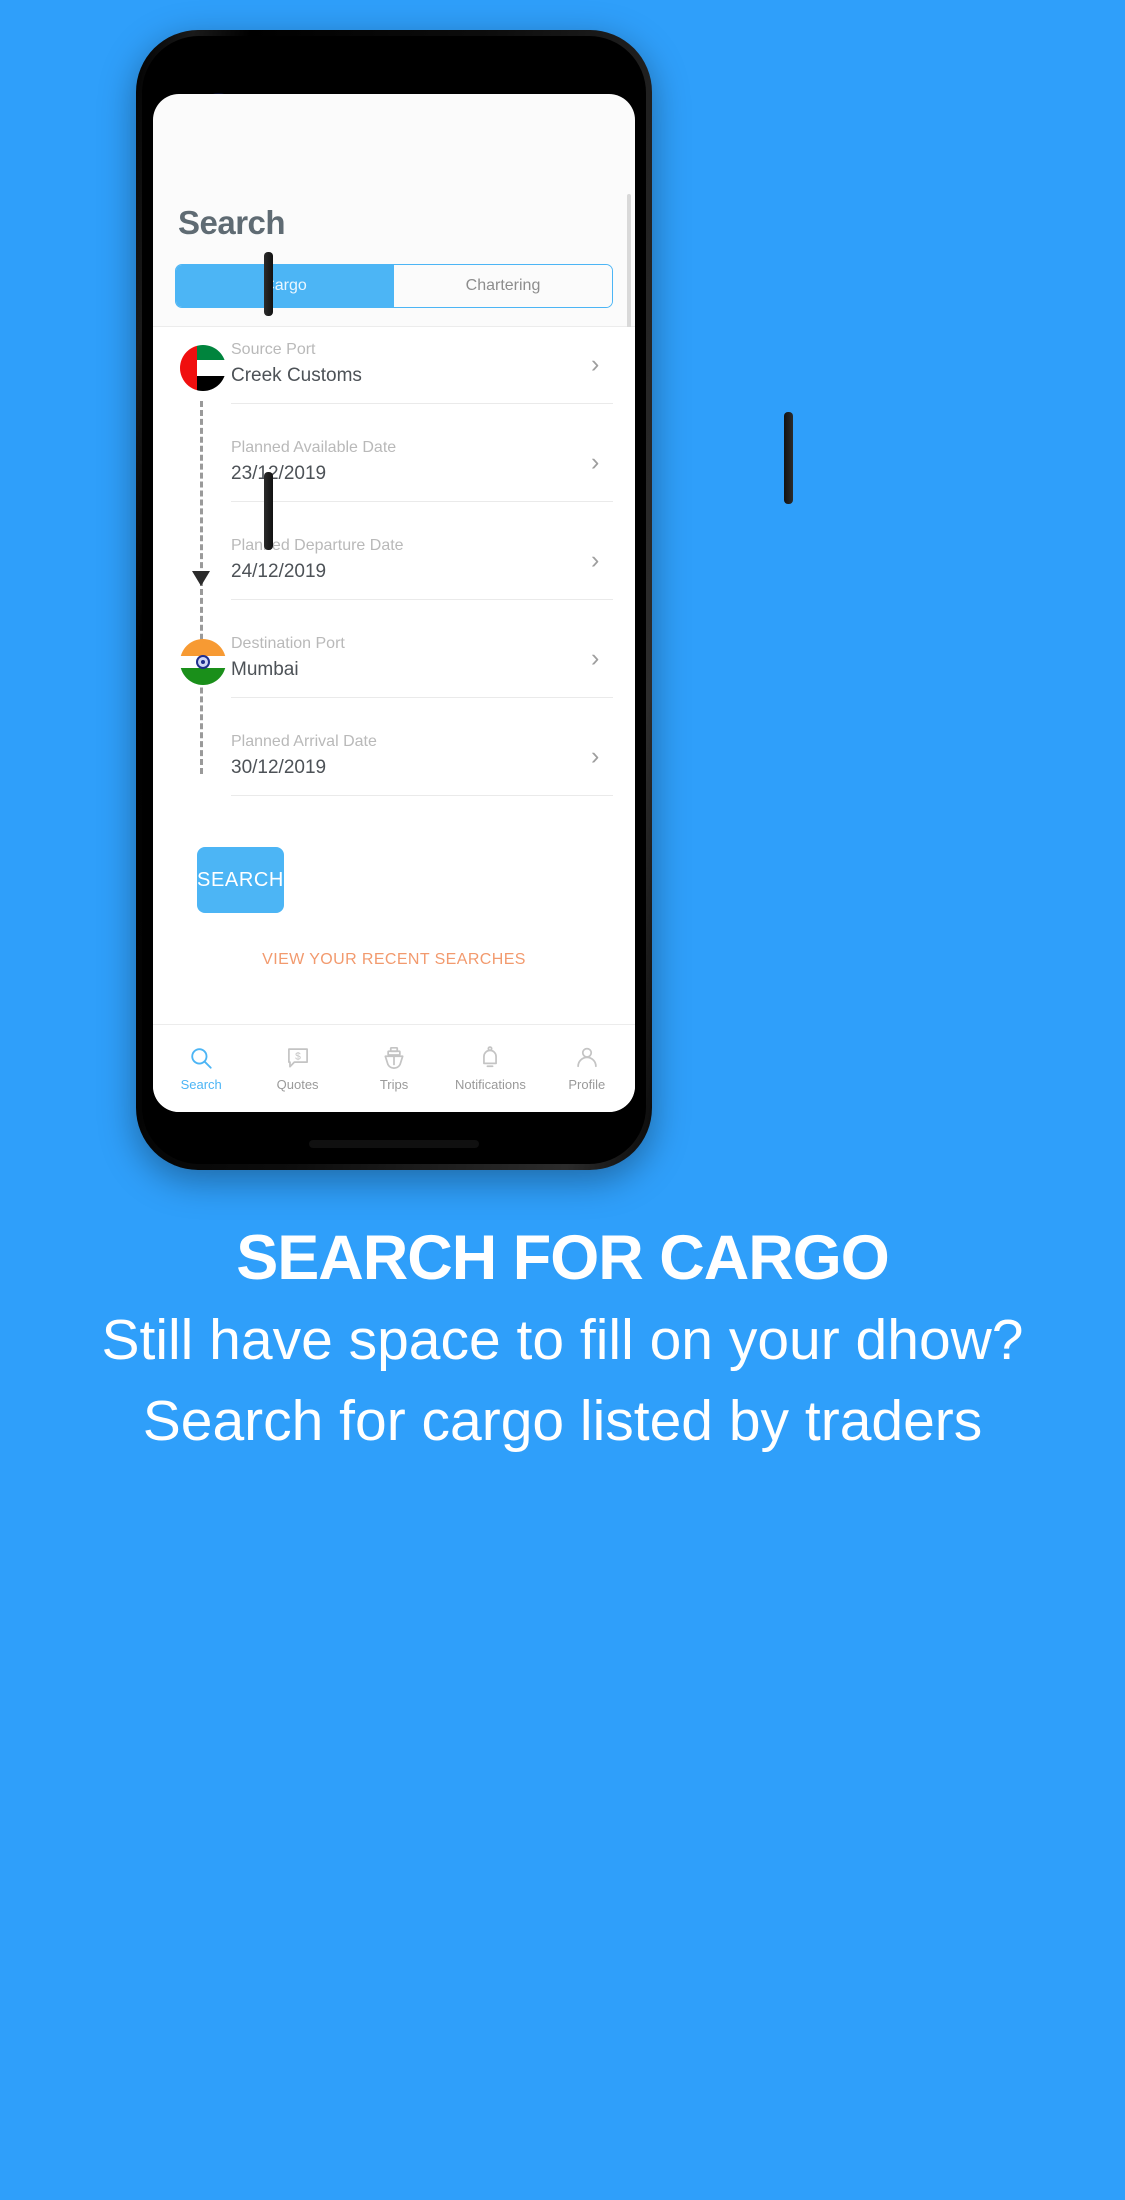 The image size is (1125, 2200). What do you see at coordinates (240, 880) in the screenshot?
I see `search-button: SEARCH` at bounding box center [240, 880].